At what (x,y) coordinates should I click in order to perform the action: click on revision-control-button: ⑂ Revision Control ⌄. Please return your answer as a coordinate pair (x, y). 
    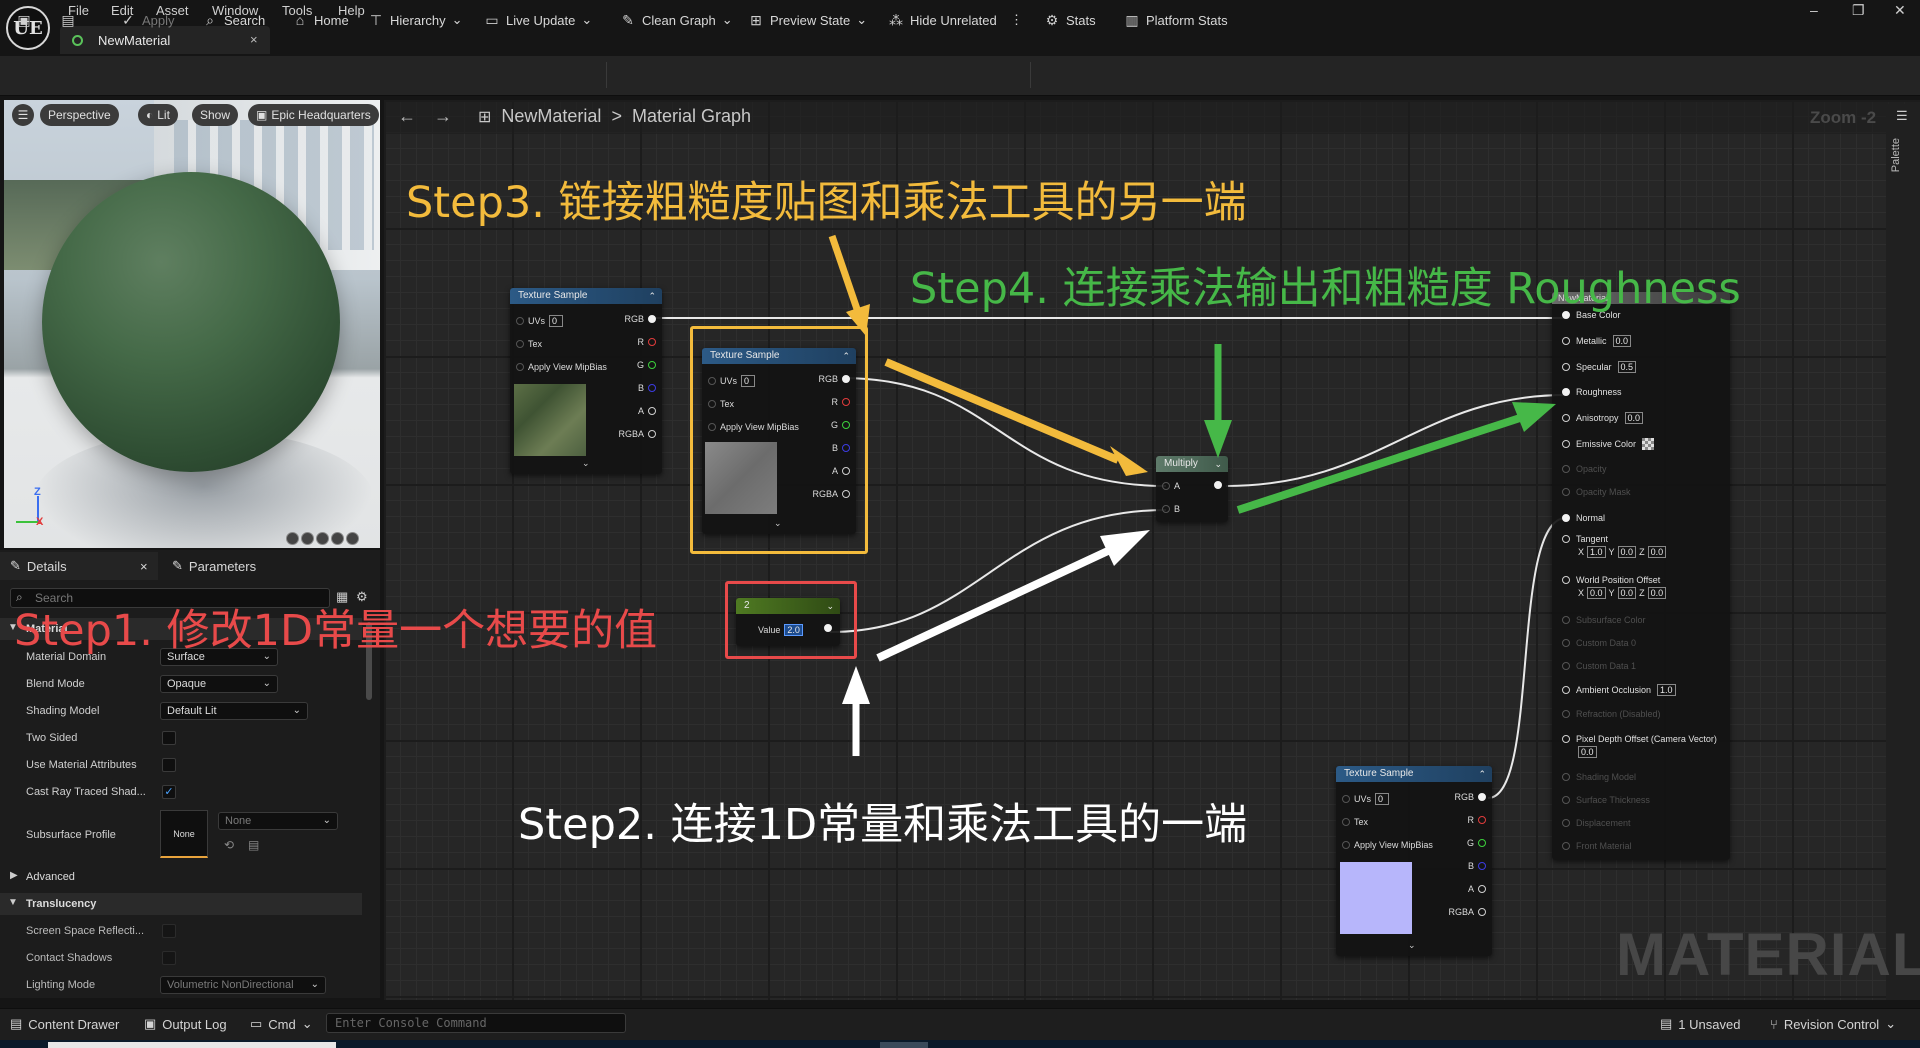
    Looking at the image, I should click on (1833, 1024).